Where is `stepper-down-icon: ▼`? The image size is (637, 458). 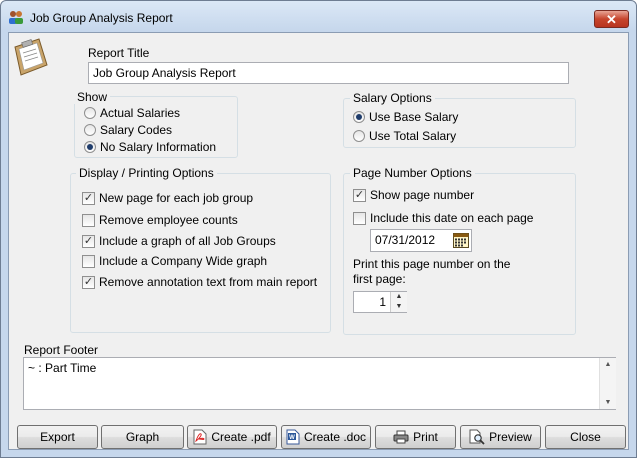 stepper-down-icon: ▼ is located at coordinates (398, 307).